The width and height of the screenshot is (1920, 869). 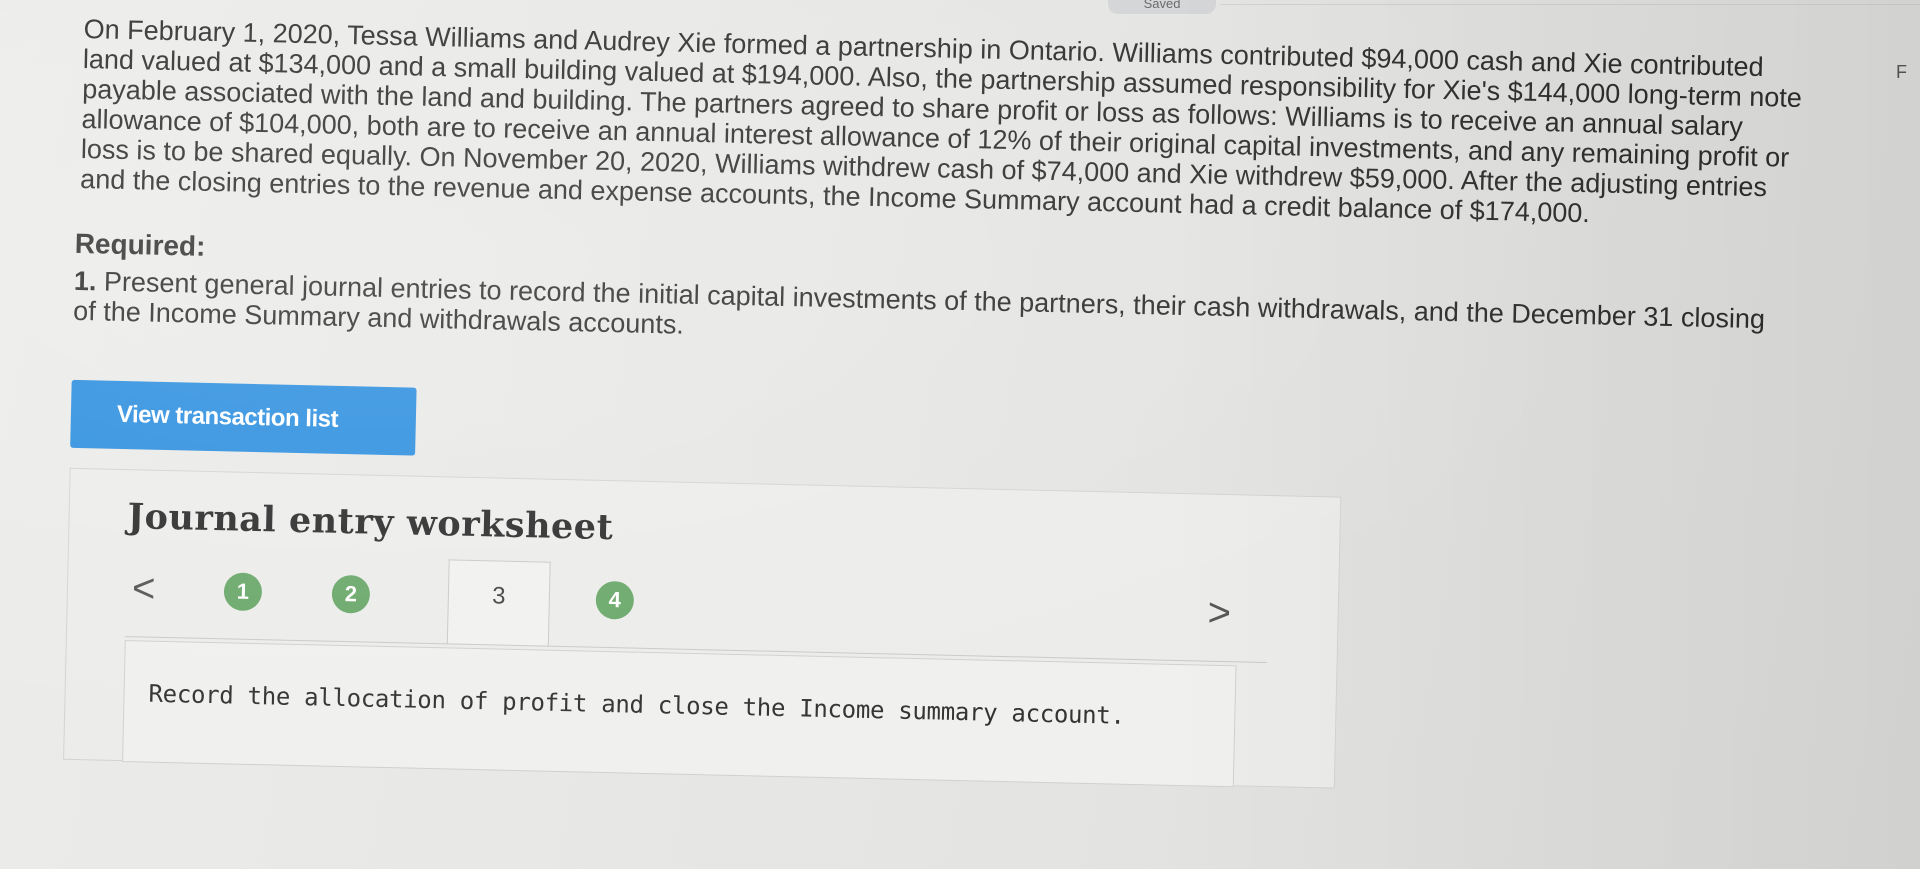 What do you see at coordinates (1901, 72) in the screenshot?
I see `cut-off-edge-text: F` at bounding box center [1901, 72].